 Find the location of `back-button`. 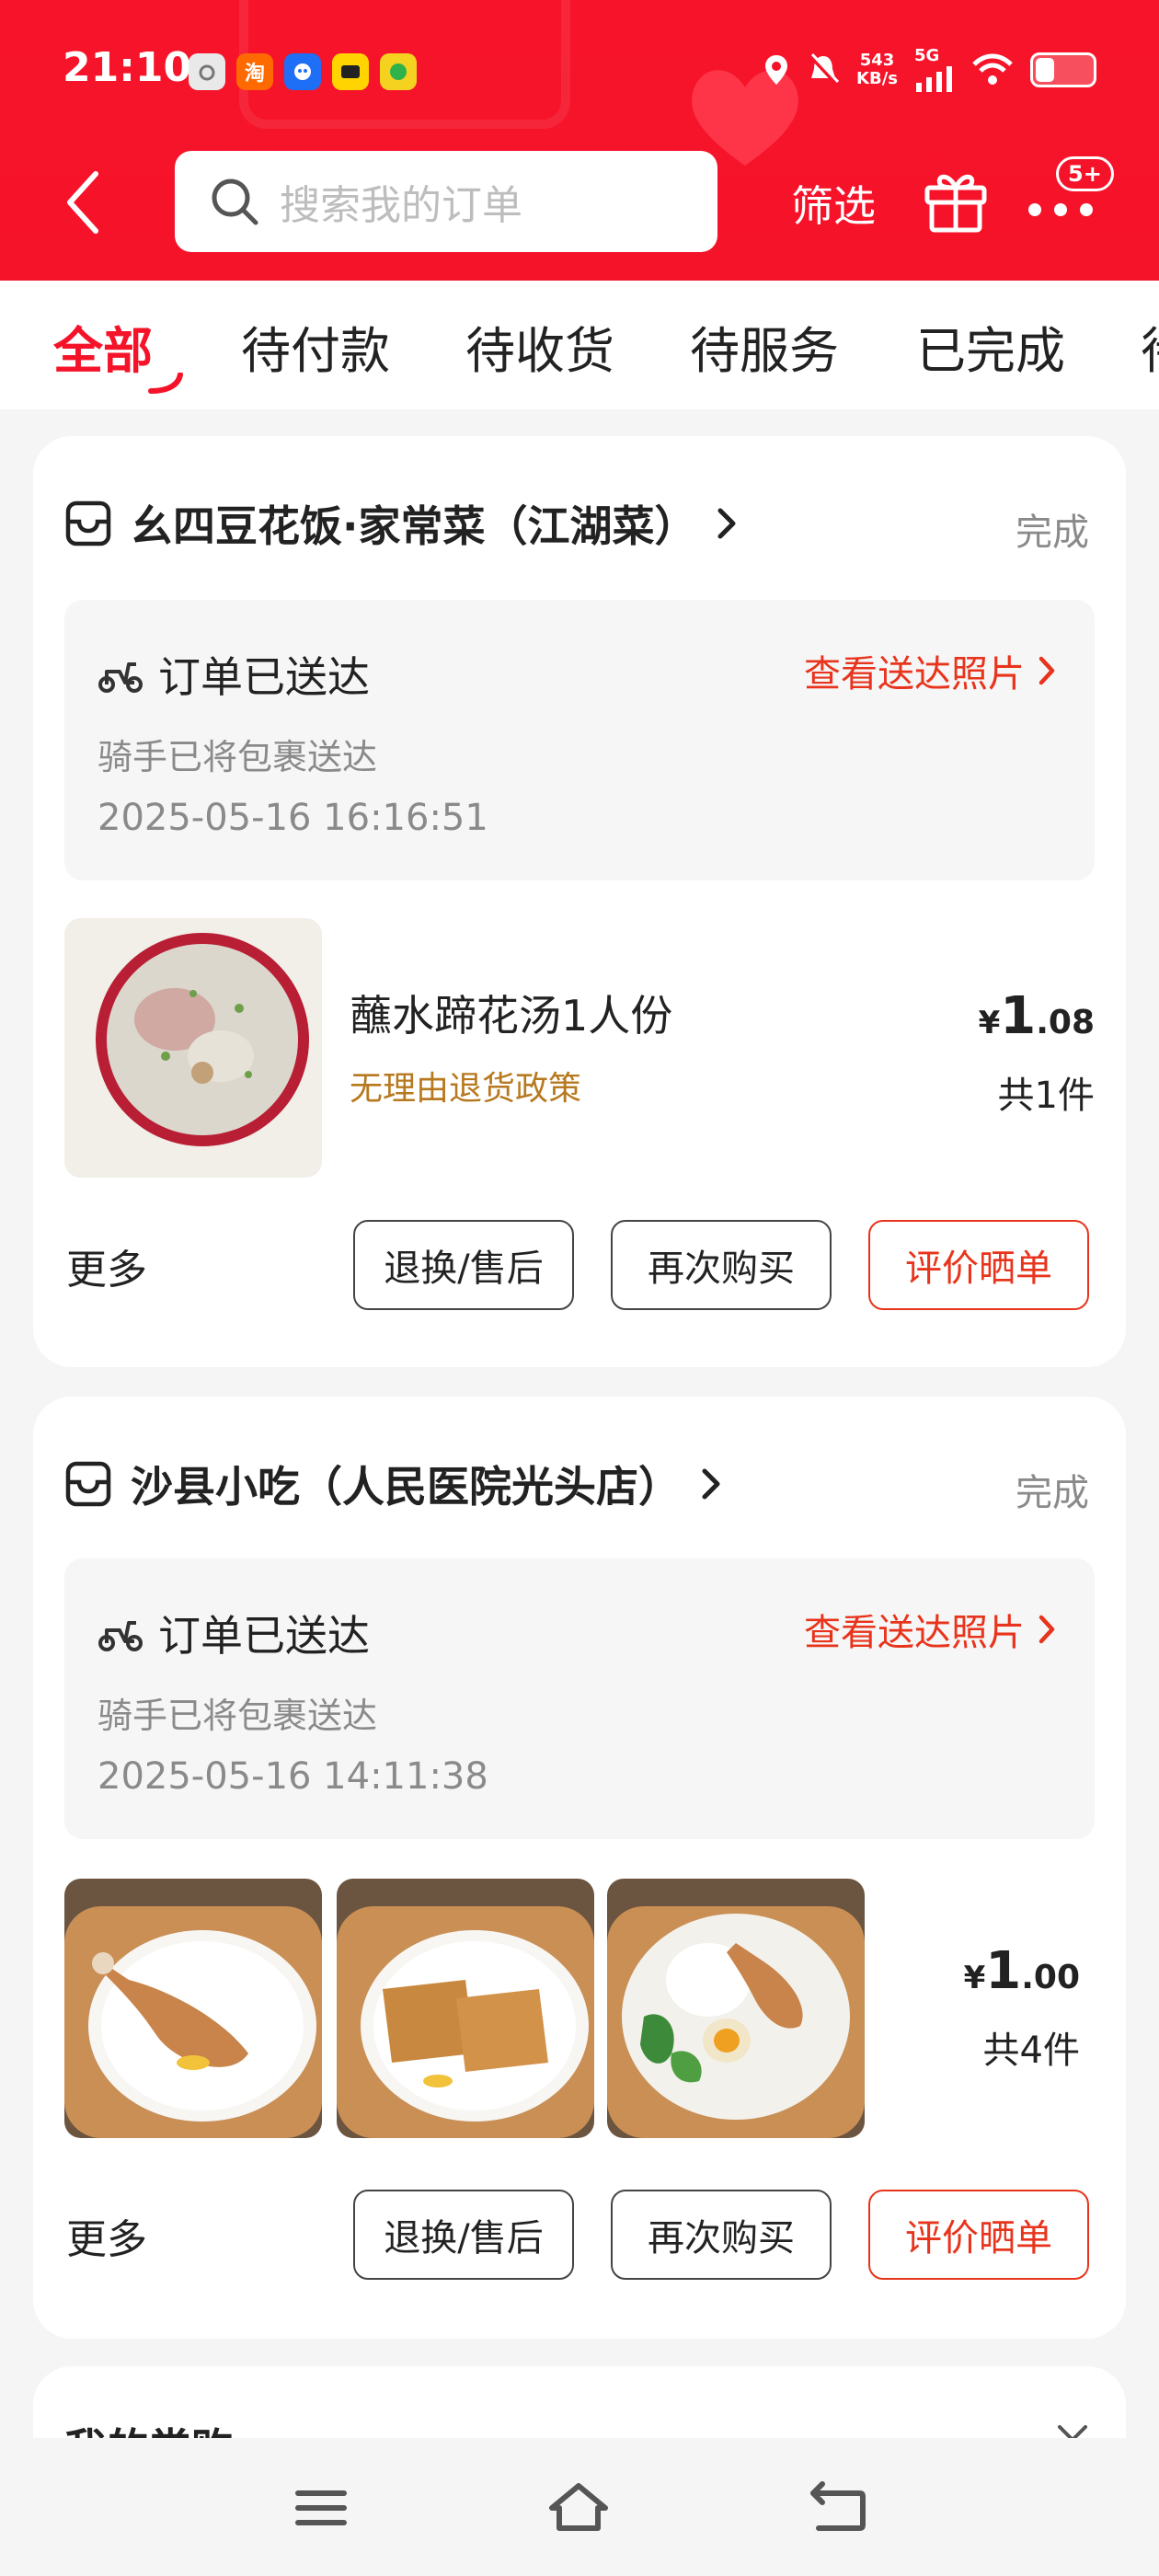

back-button is located at coordinates (82, 202).